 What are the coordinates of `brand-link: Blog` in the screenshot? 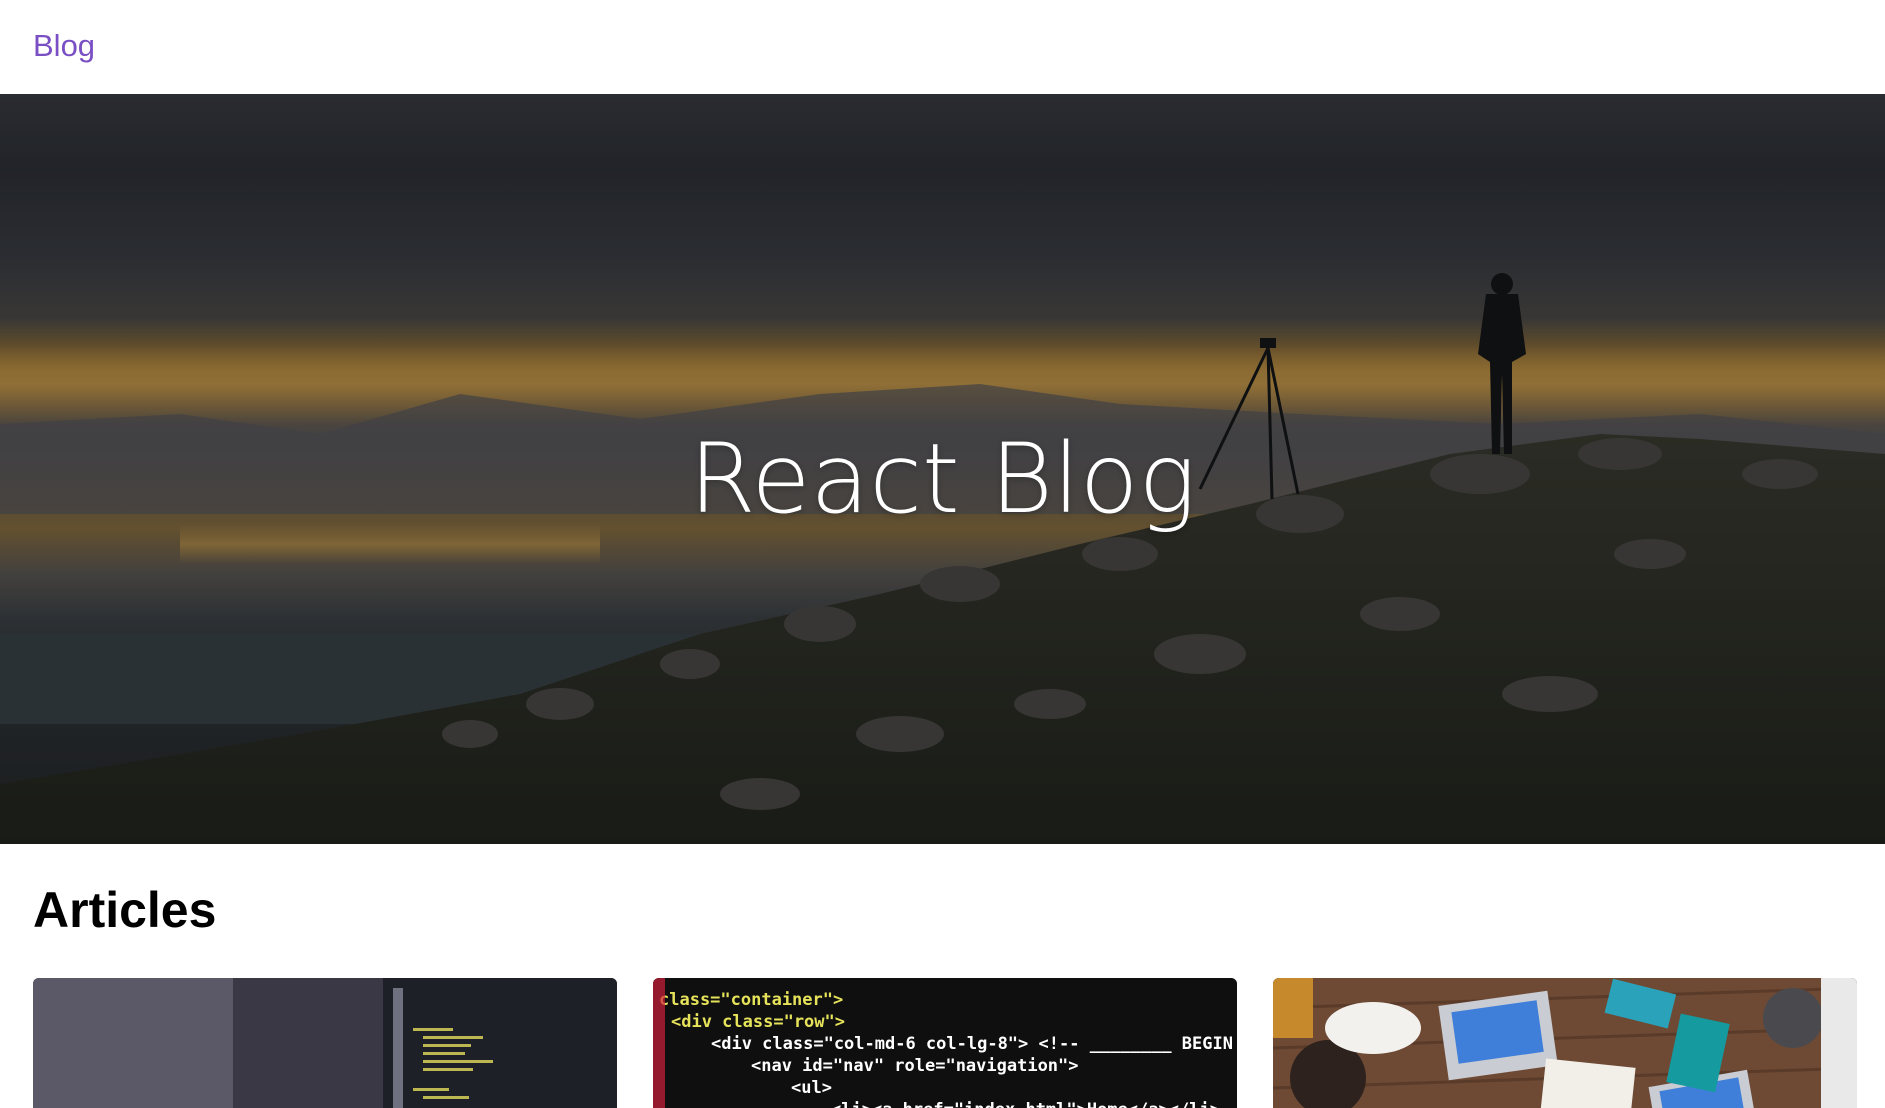 It's located at (64, 46).